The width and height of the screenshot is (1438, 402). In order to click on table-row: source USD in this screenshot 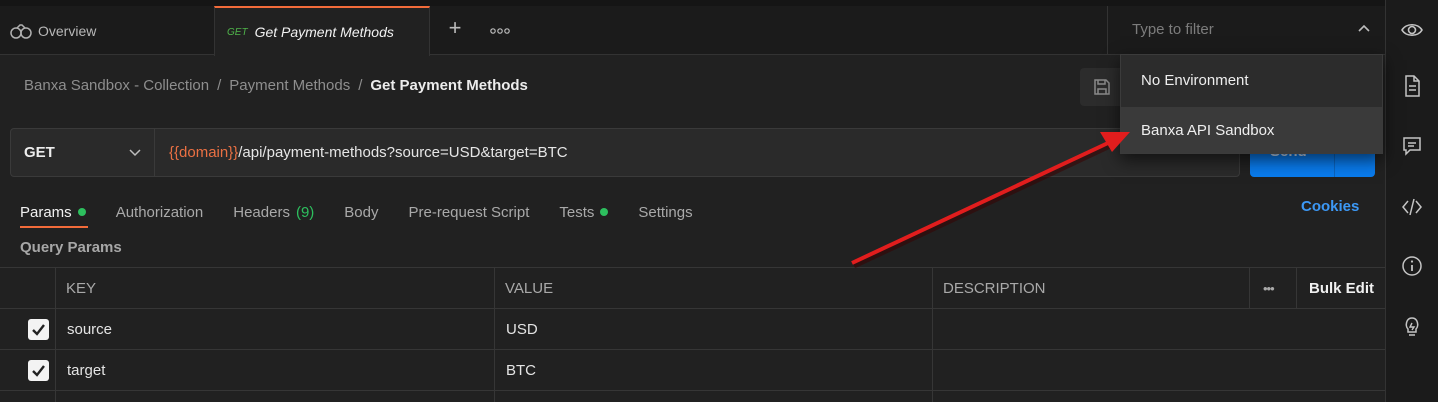, I will do `click(692, 329)`.